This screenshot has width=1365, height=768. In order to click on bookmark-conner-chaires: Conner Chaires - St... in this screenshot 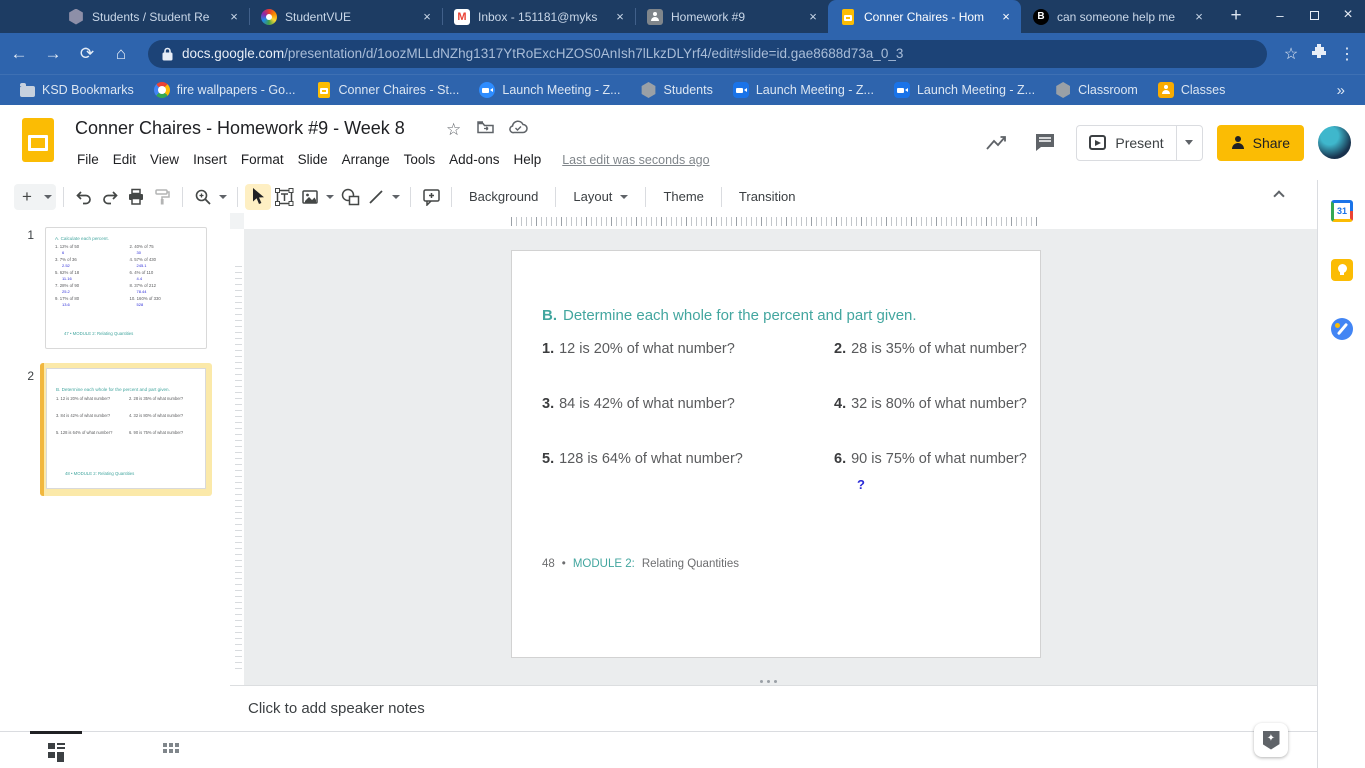, I will do `click(388, 90)`.